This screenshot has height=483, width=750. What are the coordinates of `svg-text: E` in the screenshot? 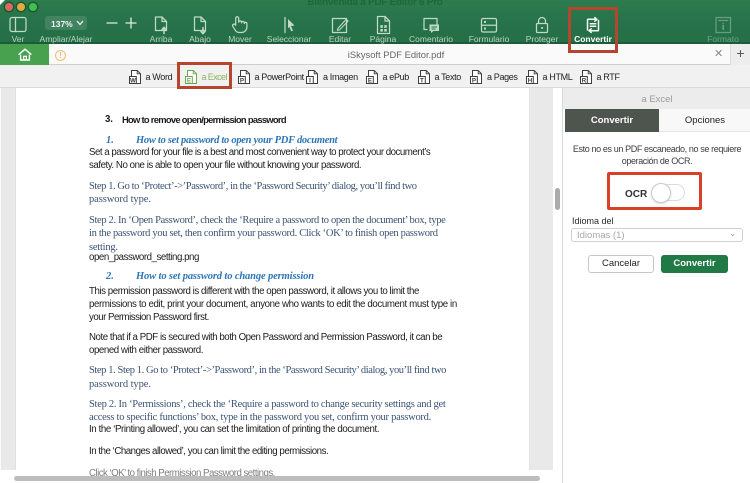 It's located at (369, 80).